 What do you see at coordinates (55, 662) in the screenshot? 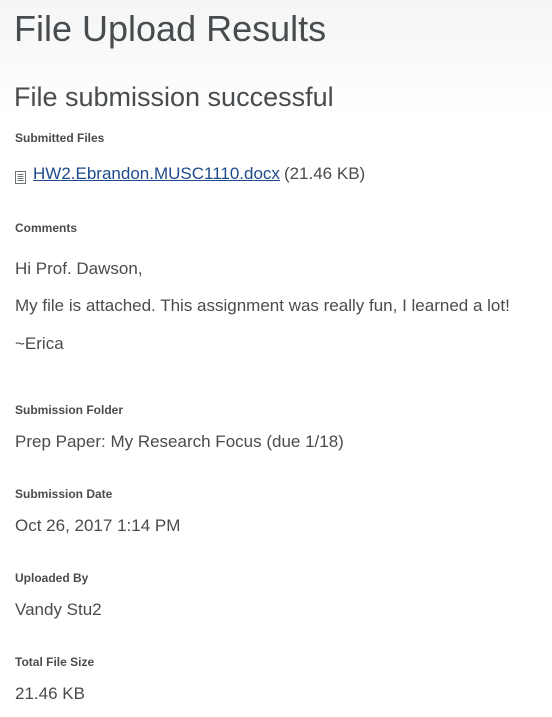
I see `total-file-size-label: Total File Size` at bounding box center [55, 662].